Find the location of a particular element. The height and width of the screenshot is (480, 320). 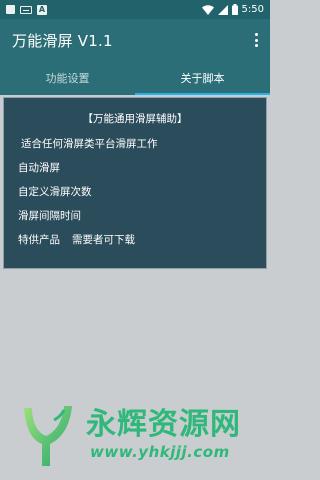

about-footer-right: 需要者可下载 is located at coordinates (103, 240).